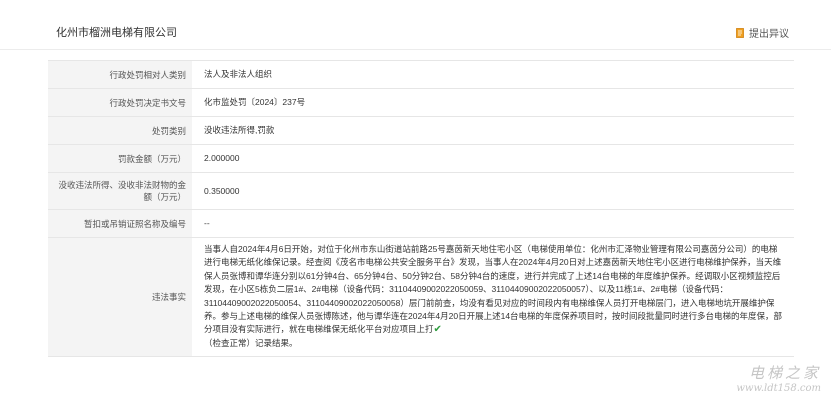  Describe the element at coordinates (421, 159) in the screenshot. I see `table-row: 罚款金额（万元） 2.000000` at that location.